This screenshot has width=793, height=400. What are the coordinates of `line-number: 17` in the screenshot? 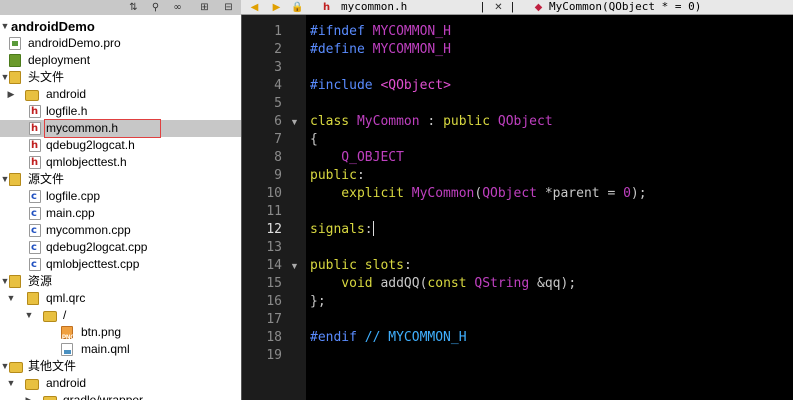 It's located at (274, 319).